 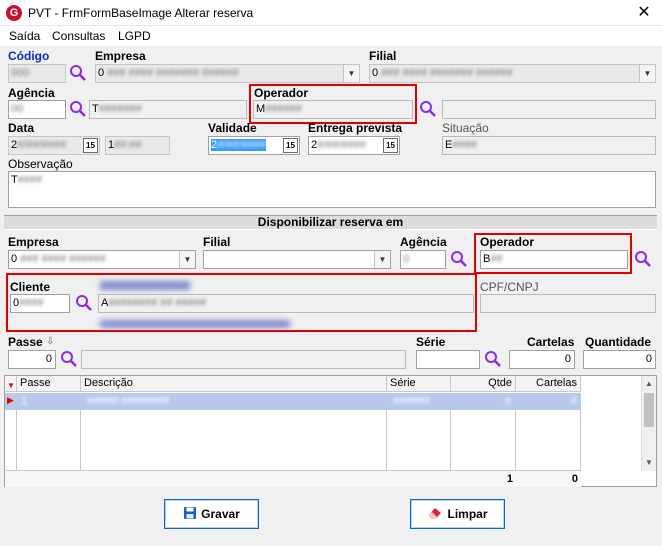 What do you see at coordinates (78, 109) in the screenshot?
I see `search-agencia-icon` at bounding box center [78, 109].